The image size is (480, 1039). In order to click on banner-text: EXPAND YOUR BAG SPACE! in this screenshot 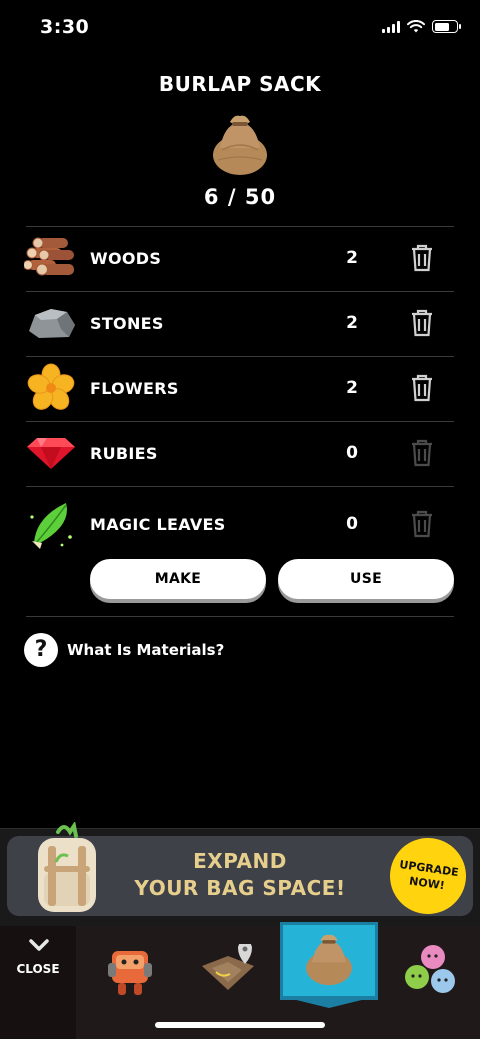, I will do `click(240, 875)`.